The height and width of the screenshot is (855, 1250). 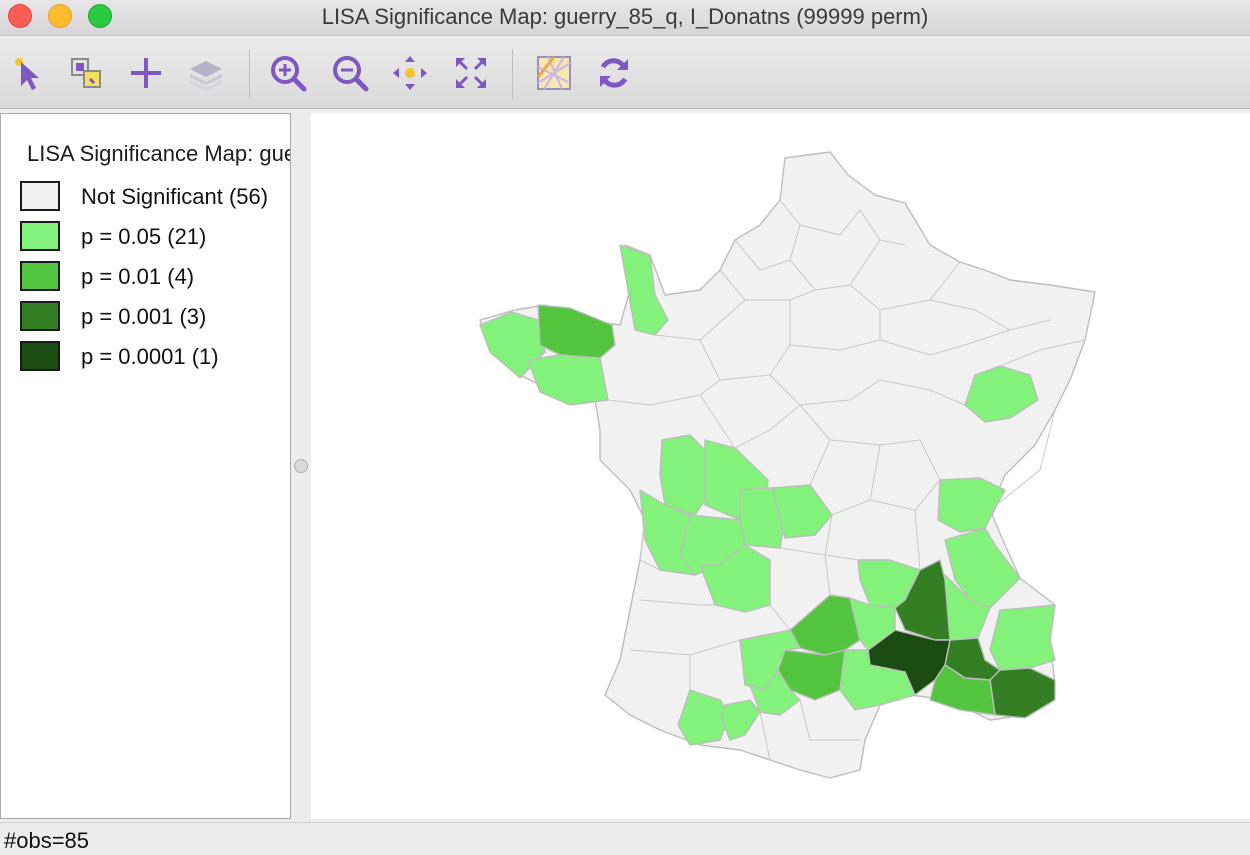 I want to click on pan-button, so click(x=410, y=73).